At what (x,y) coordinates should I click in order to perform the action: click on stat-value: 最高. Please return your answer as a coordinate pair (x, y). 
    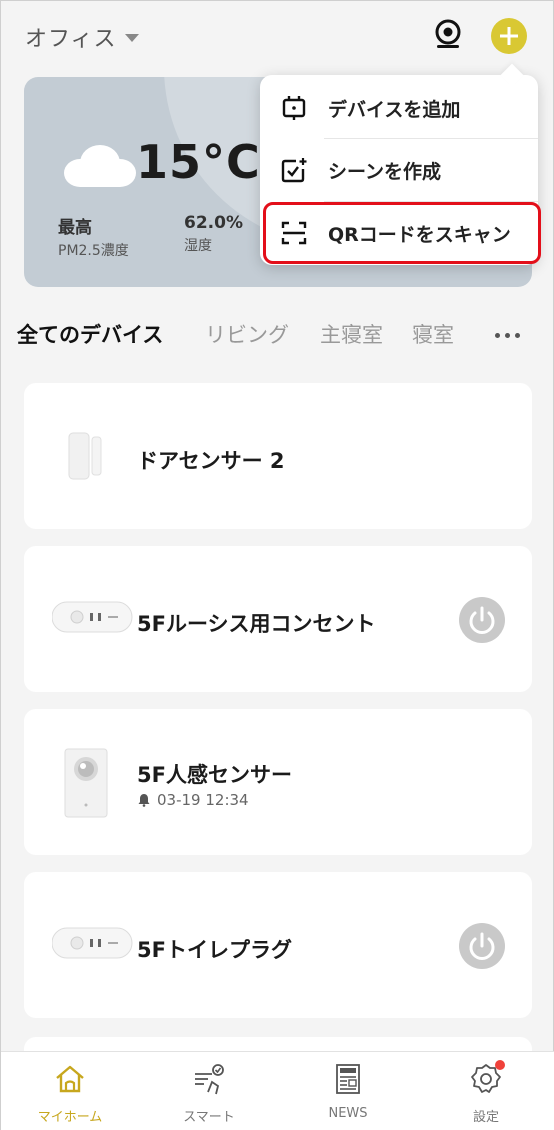
    Looking at the image, I should click on (75, 228).